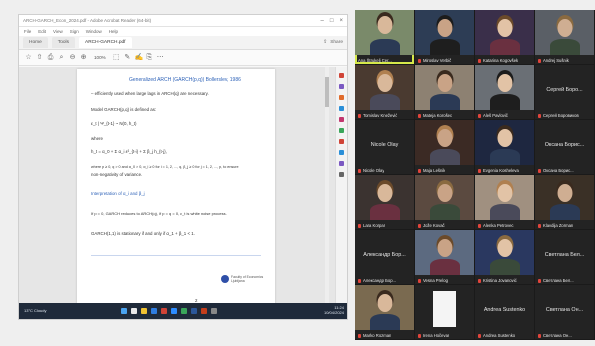  I want to click on zoom-level: 100%, so click(100, 57).